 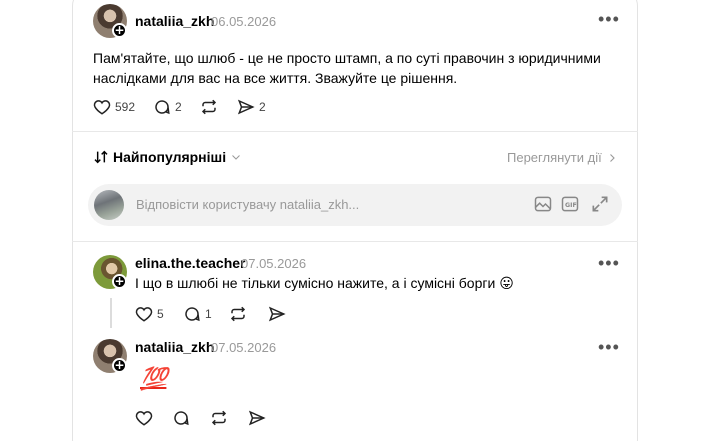 I want to click on share-count: 2, so click(x=262, y=107).